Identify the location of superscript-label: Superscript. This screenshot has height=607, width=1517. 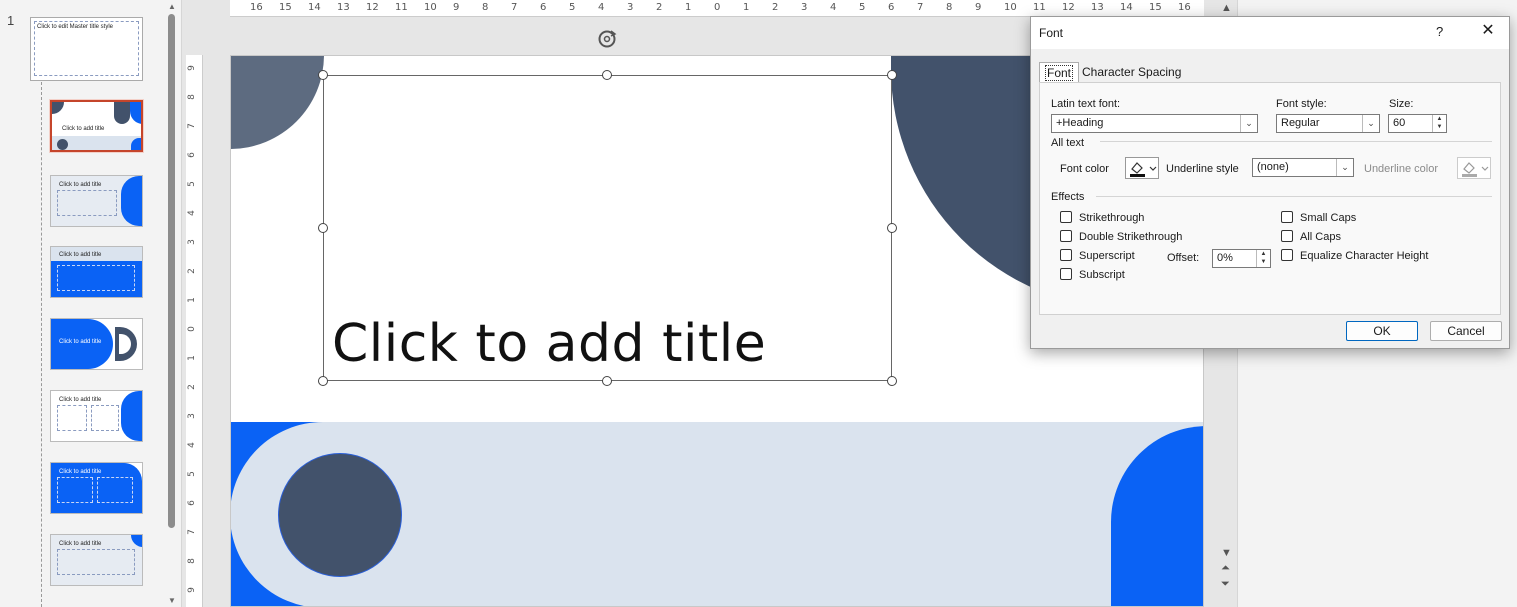
(1107, 256).